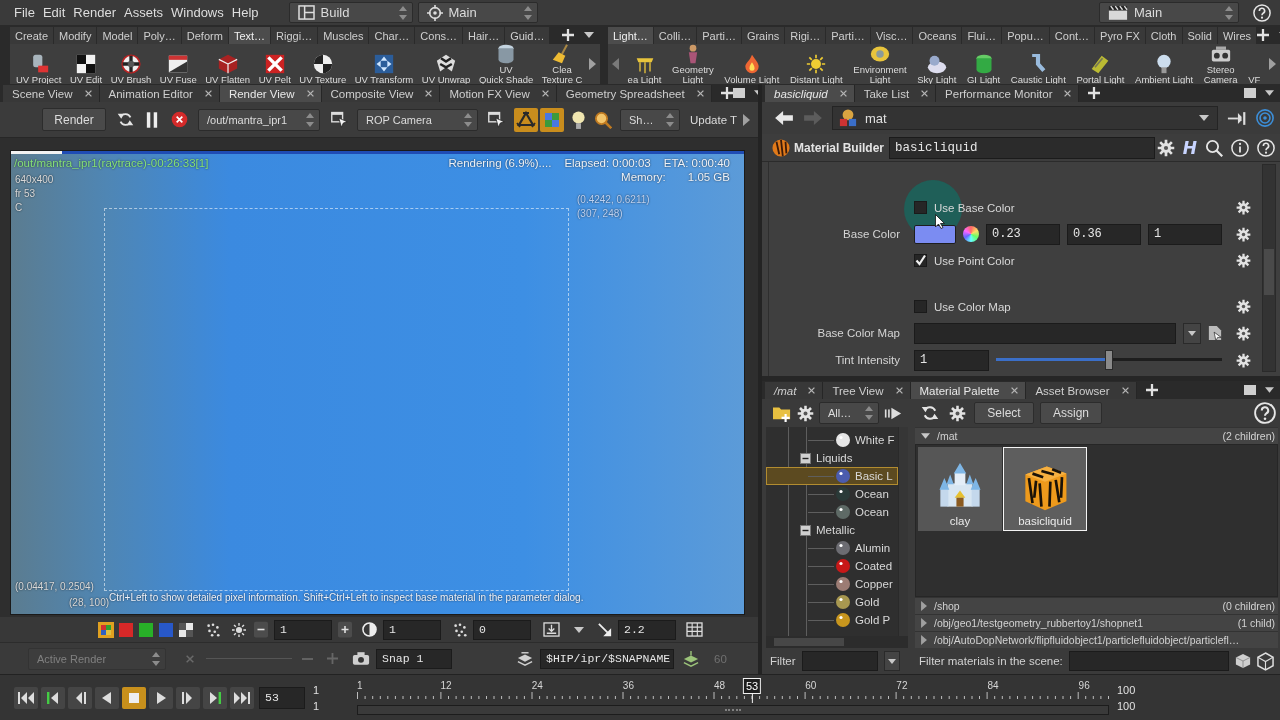 Image resolution: width=1280 pixels, height=720 pixels. I want to click on plus-icon, so click(345, 629).